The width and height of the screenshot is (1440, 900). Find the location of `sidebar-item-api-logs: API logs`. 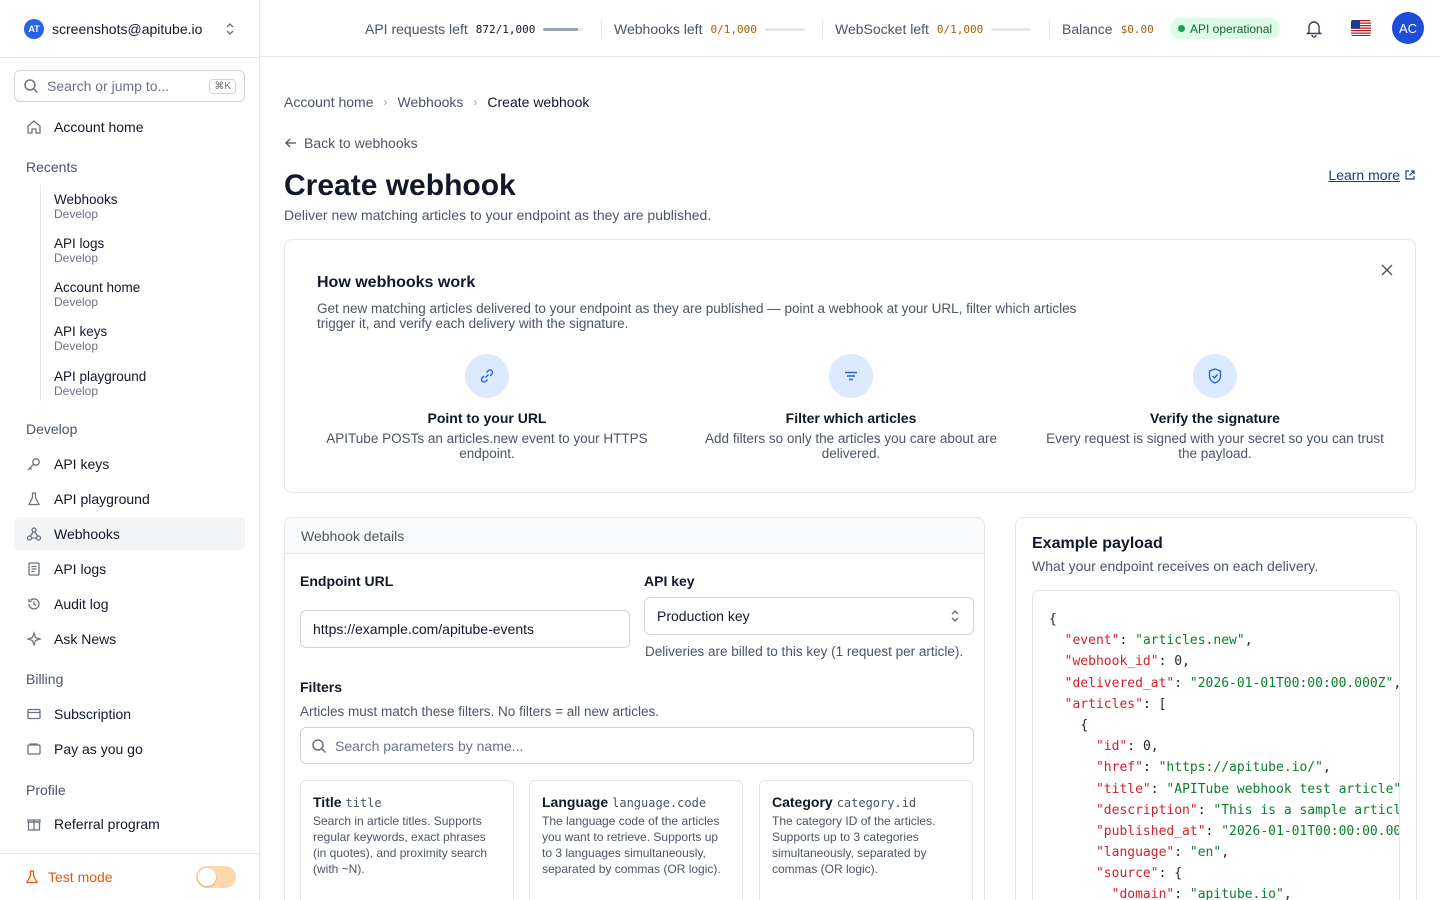

sidebar-item-api-logs: API logs is located at coordinates (129, 568).